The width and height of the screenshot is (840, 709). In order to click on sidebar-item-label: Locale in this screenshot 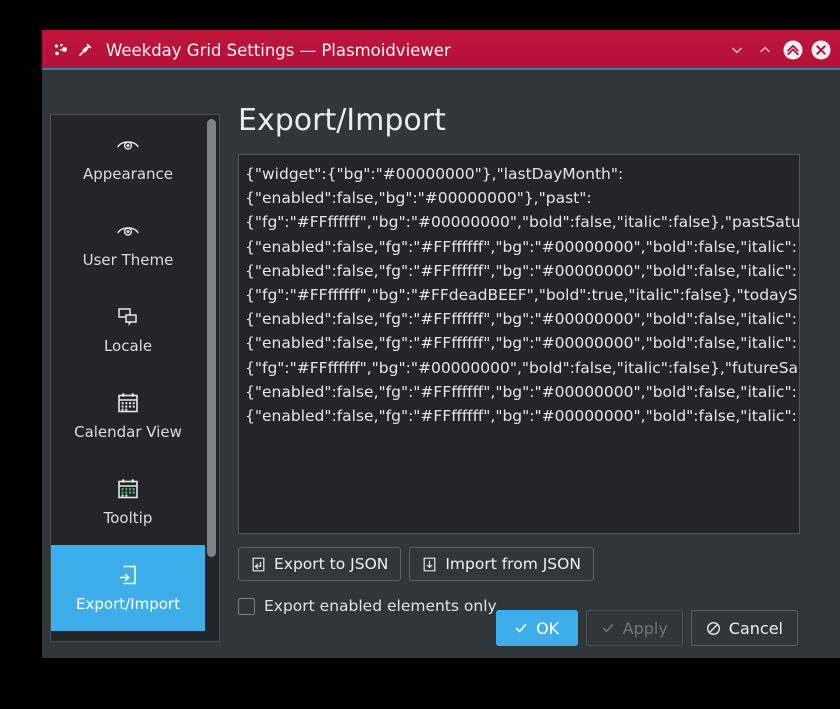, I will do `click(128, 346)`.